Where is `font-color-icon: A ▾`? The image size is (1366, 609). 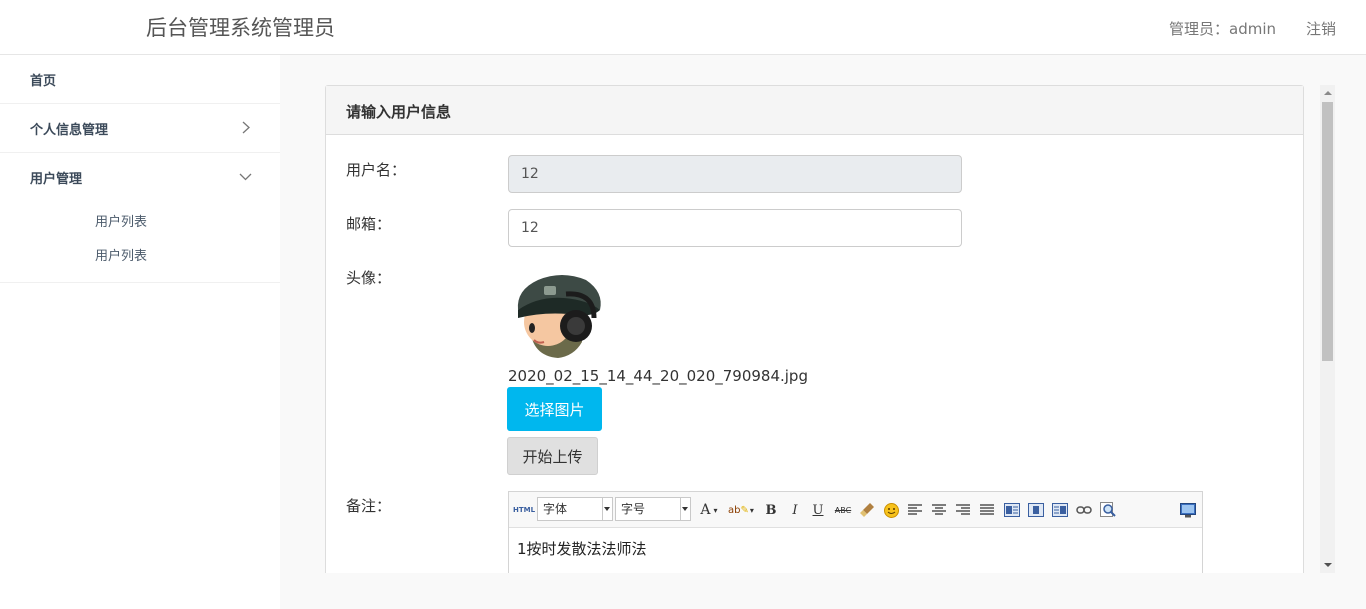 font-color-icon: A ▾ is located at coordinates (709, 510).